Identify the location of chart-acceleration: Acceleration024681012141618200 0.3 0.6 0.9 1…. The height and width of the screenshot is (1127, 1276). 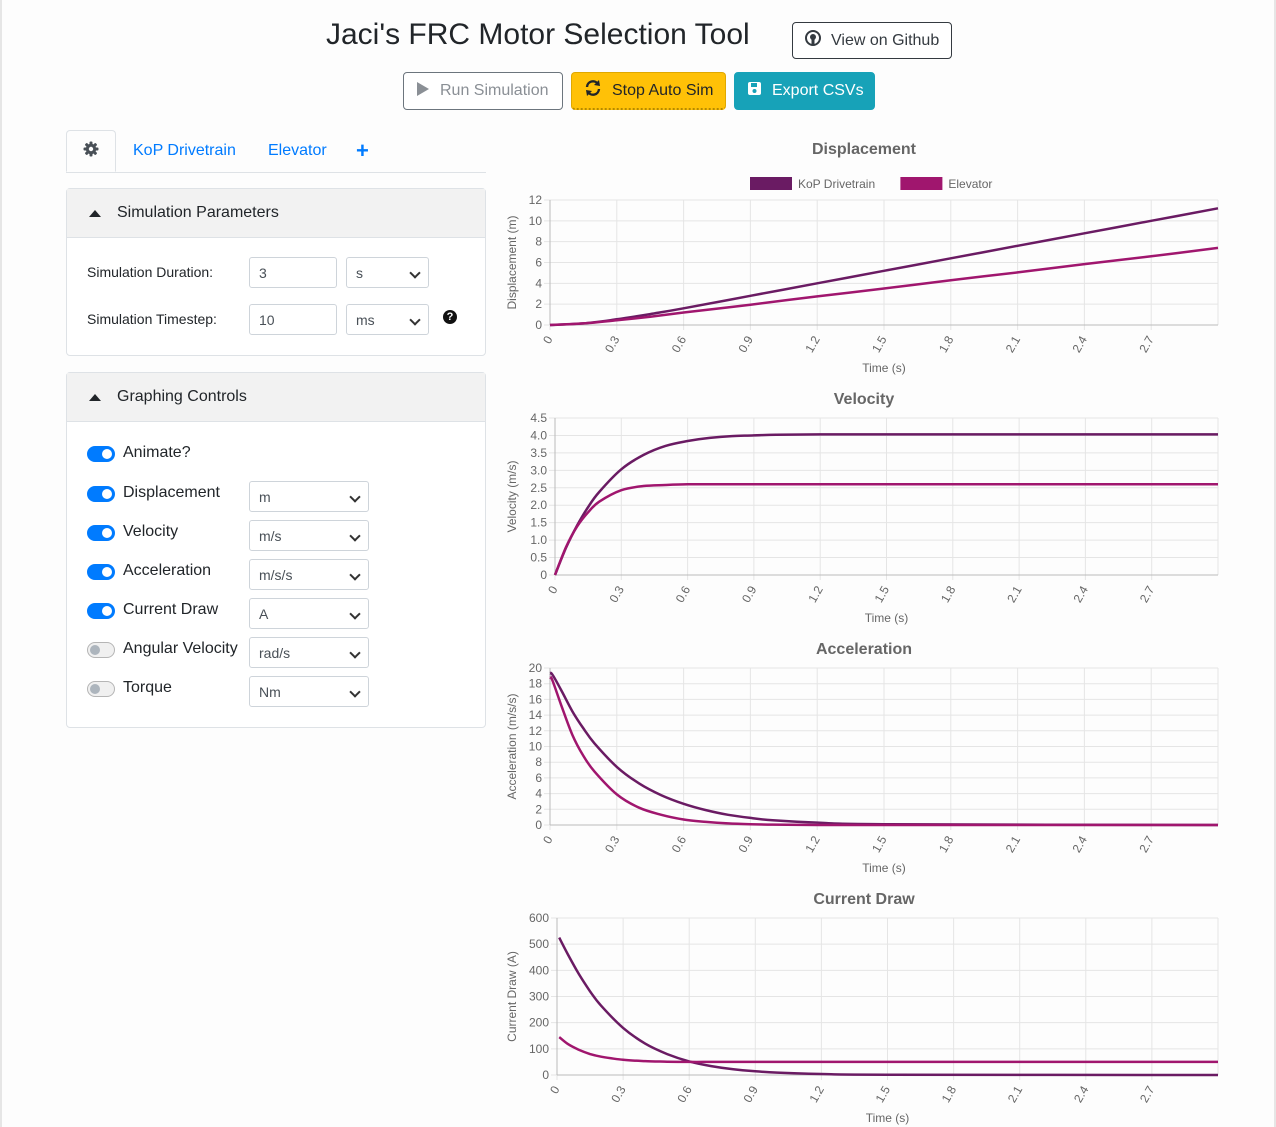
(862, 758).